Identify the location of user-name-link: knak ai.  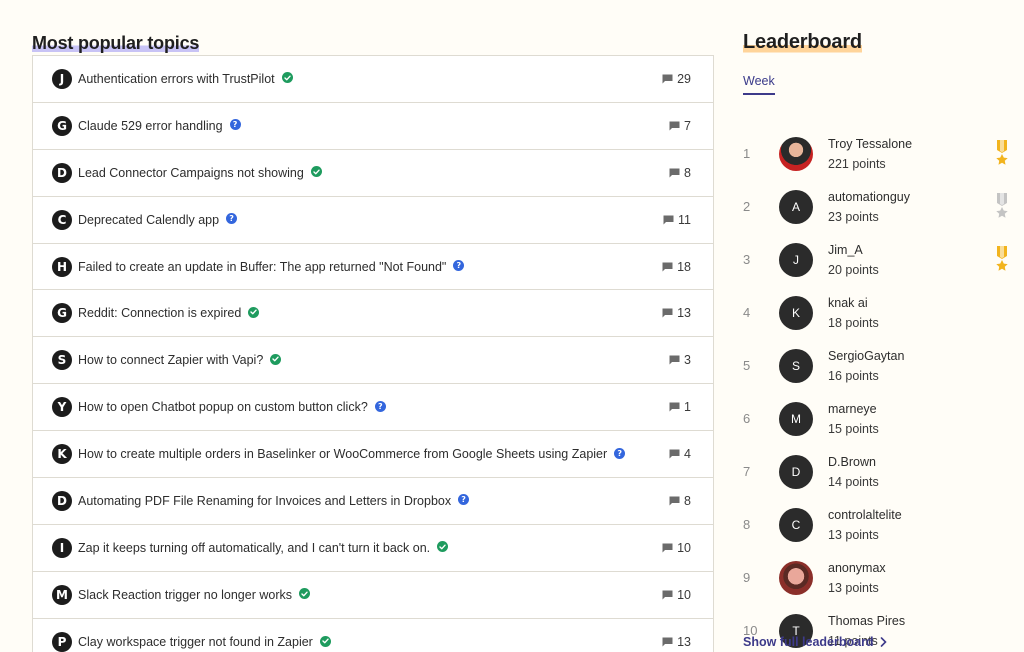
(848, 303).